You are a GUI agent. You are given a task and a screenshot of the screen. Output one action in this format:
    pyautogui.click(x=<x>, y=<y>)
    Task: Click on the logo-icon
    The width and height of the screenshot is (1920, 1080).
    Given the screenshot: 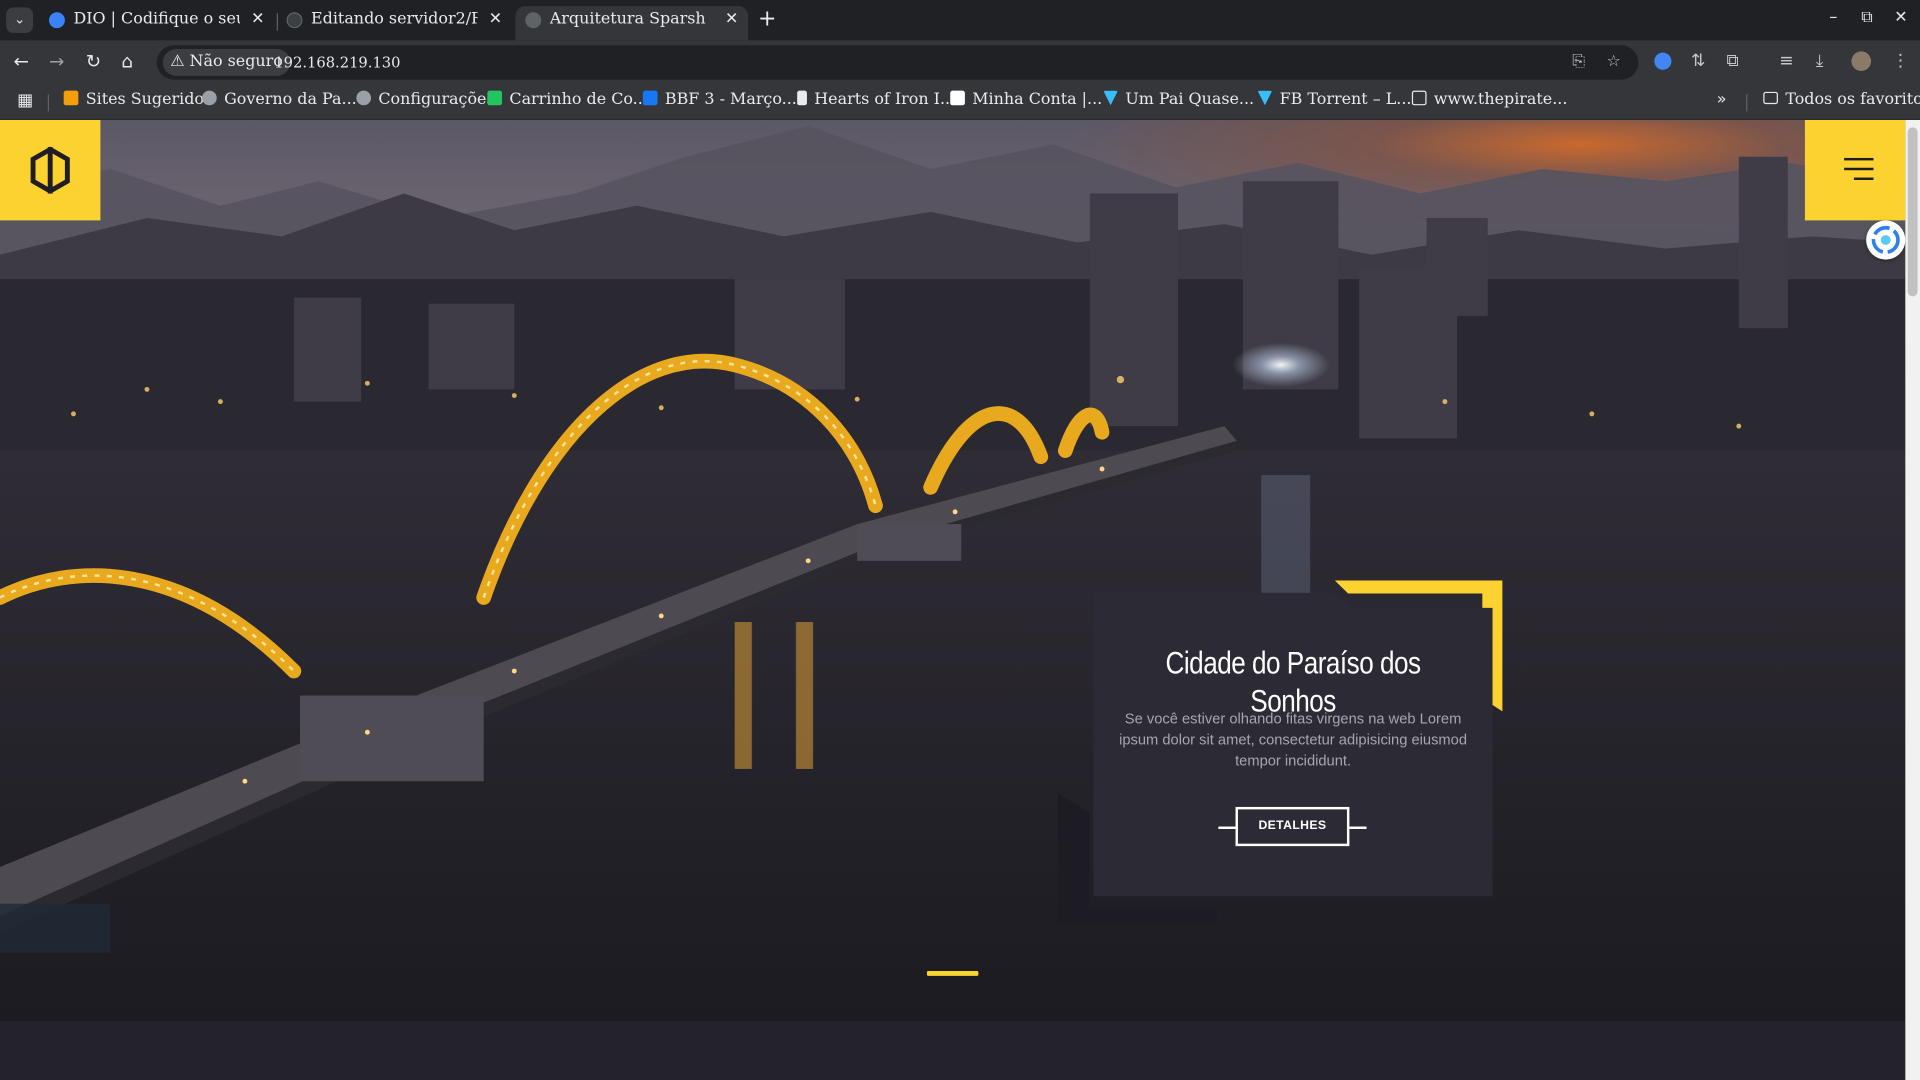 What is the action you would take?
    pyautogui.click(x=50, y=170)
    